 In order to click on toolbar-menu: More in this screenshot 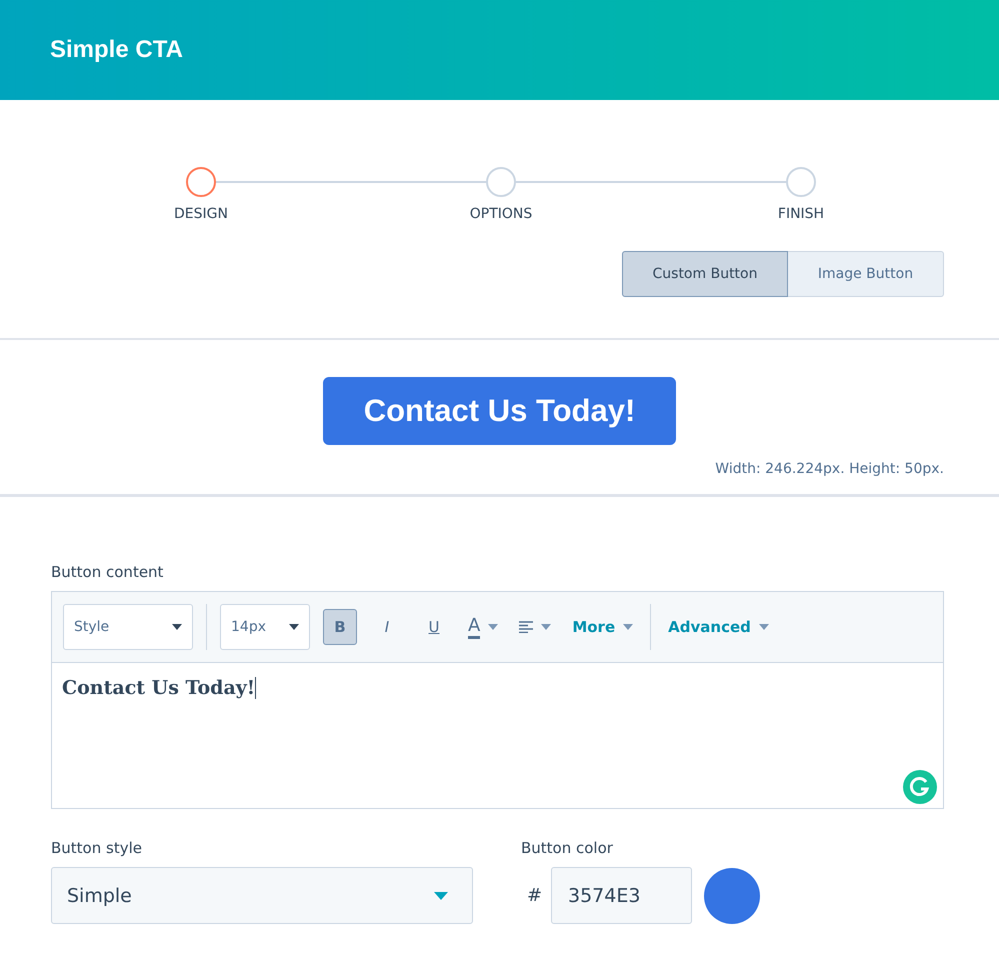, I will do `click(603, 627)`.